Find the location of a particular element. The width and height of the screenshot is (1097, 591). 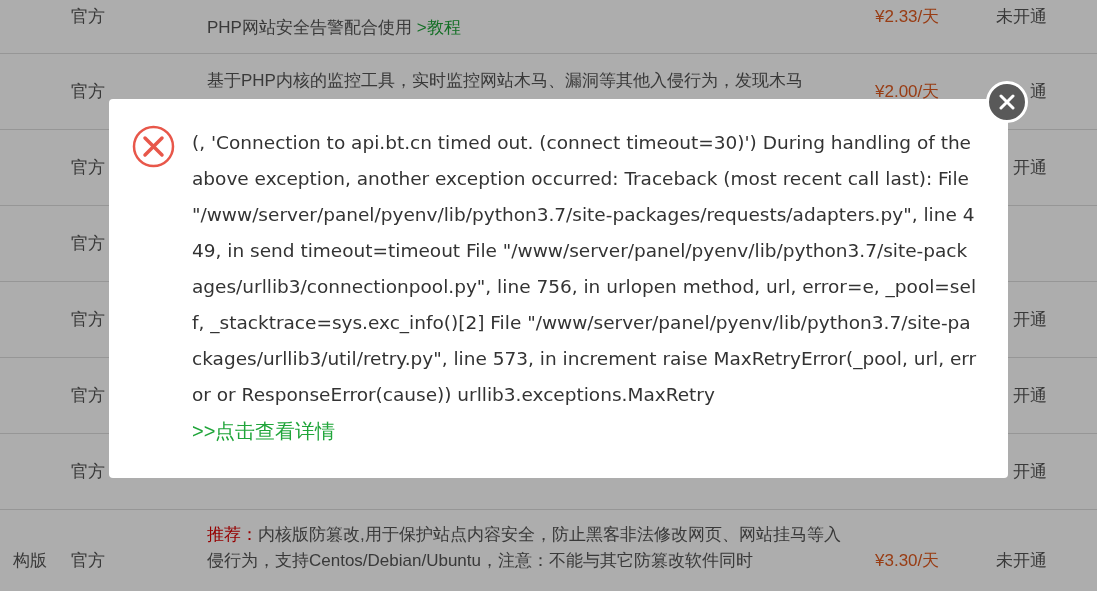

description-text: PHP网站安全告警配合使用 >教程 is located at coordinates (334, 28).